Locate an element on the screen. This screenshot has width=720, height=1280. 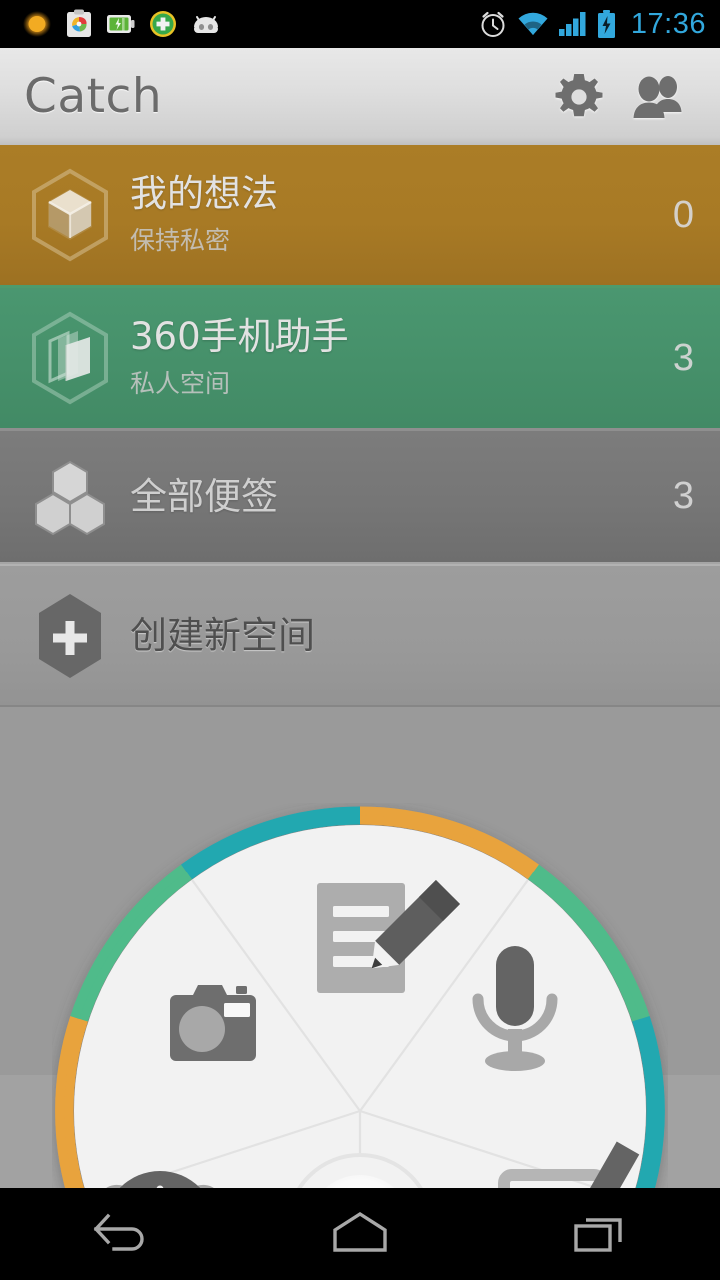
space-row-360-assistant: 360手机助手 私人空间 3 is located at coordinates (360, 359).